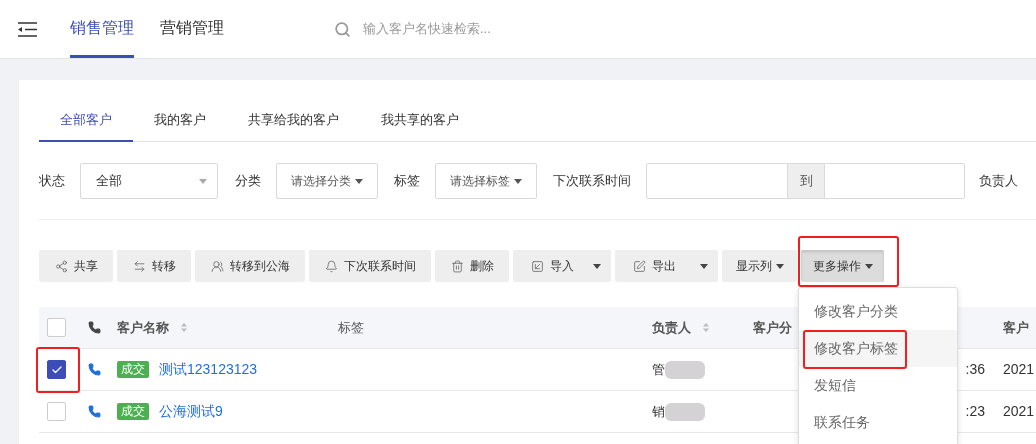 This screenshot has width=1036, height=444. I want to click on time-cell: :36, so click(975, 369).